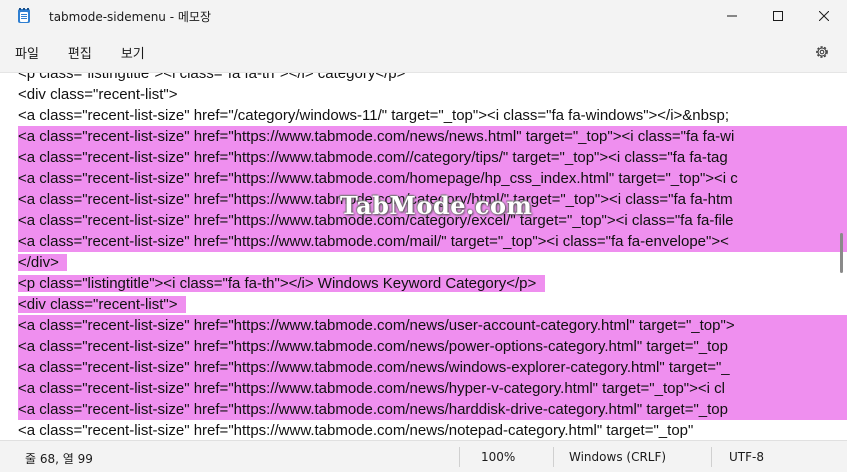  I want to click on gear-icon, so click(822, 52).